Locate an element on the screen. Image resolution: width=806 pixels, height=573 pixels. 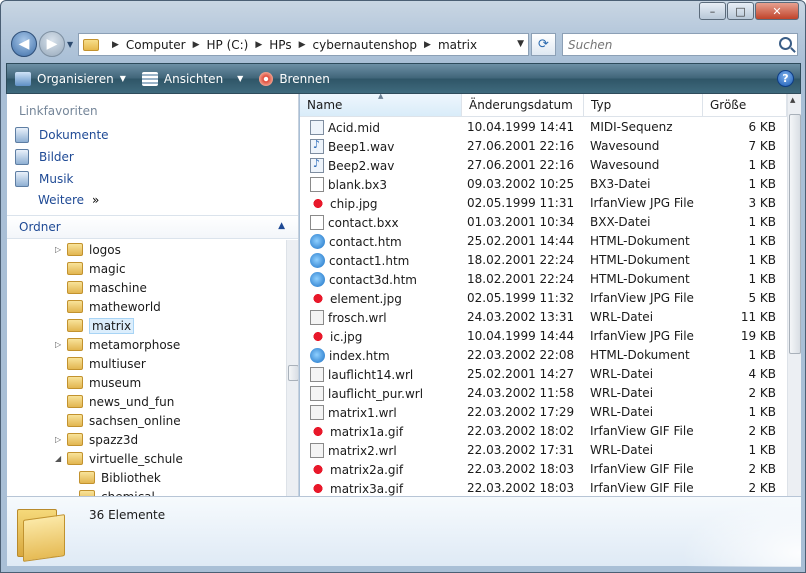
breadcrumb-computer: Computer is located at coordinates (156, 45).